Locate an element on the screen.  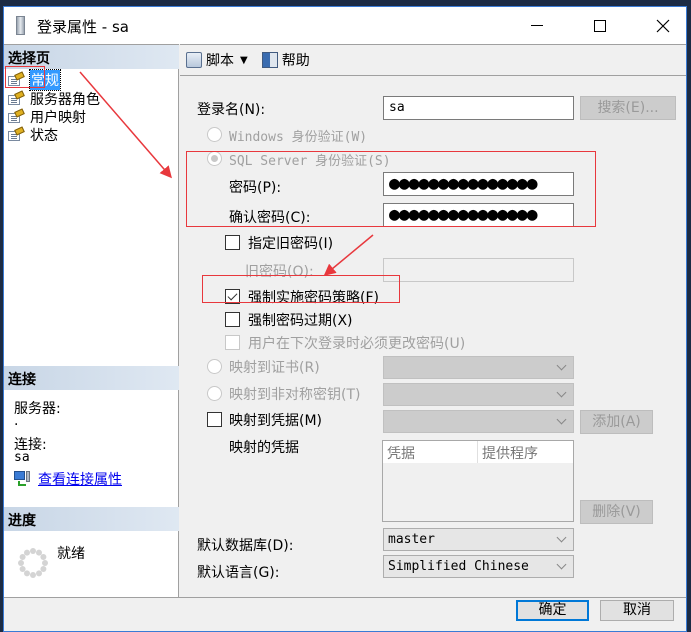
script-label: 脚本 is located at coordinates (220, 61).